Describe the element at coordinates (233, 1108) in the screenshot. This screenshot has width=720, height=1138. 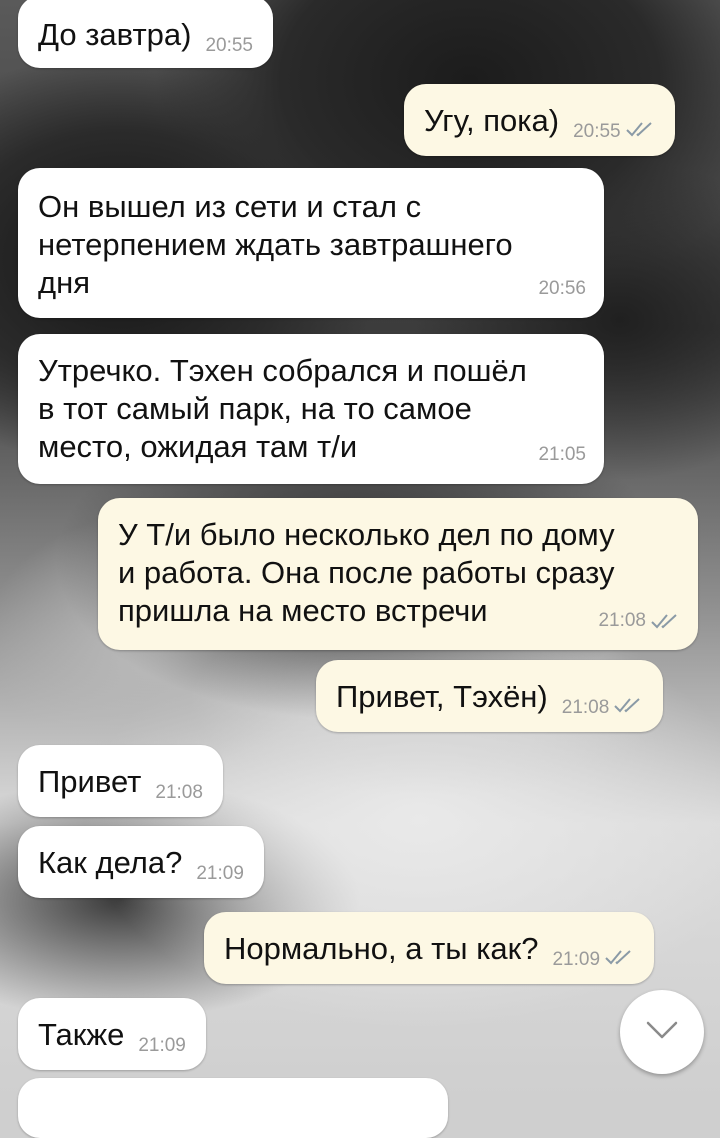
I see `message-bubble-incoming-partial` at that location.